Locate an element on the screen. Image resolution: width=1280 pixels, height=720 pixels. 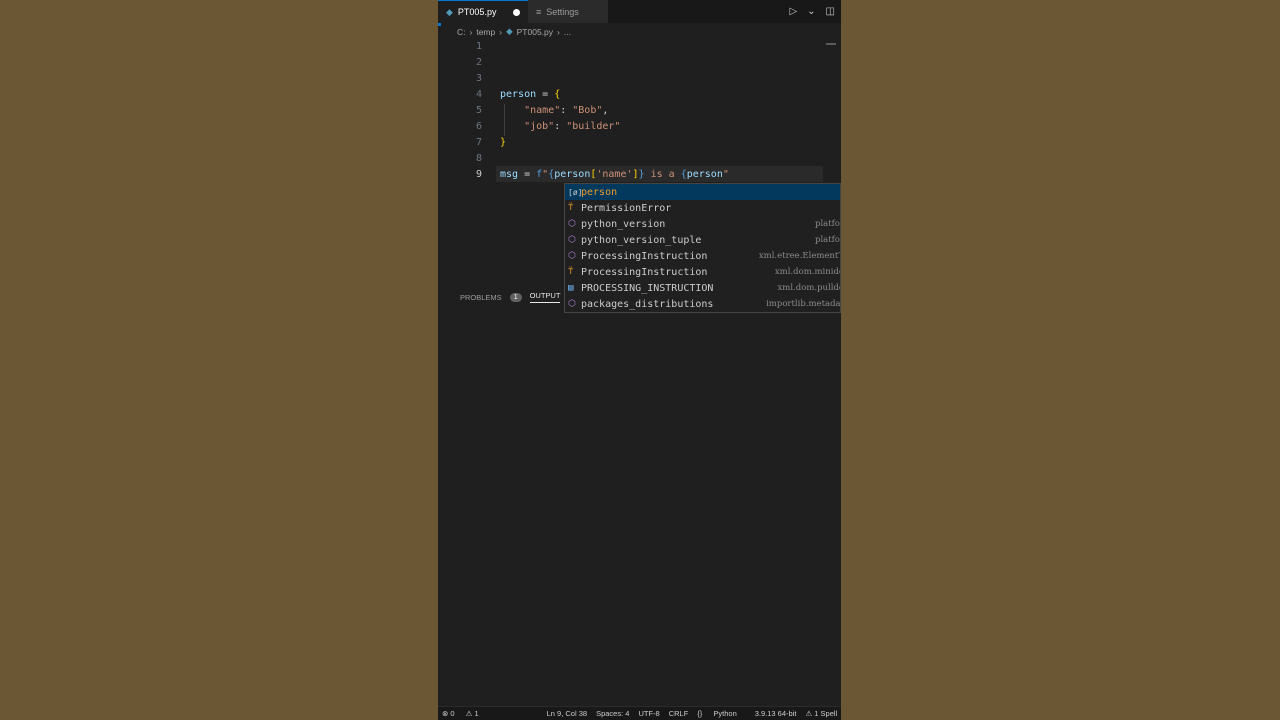
suggestion-label: PermissionError is located at coordinates (626, 208).